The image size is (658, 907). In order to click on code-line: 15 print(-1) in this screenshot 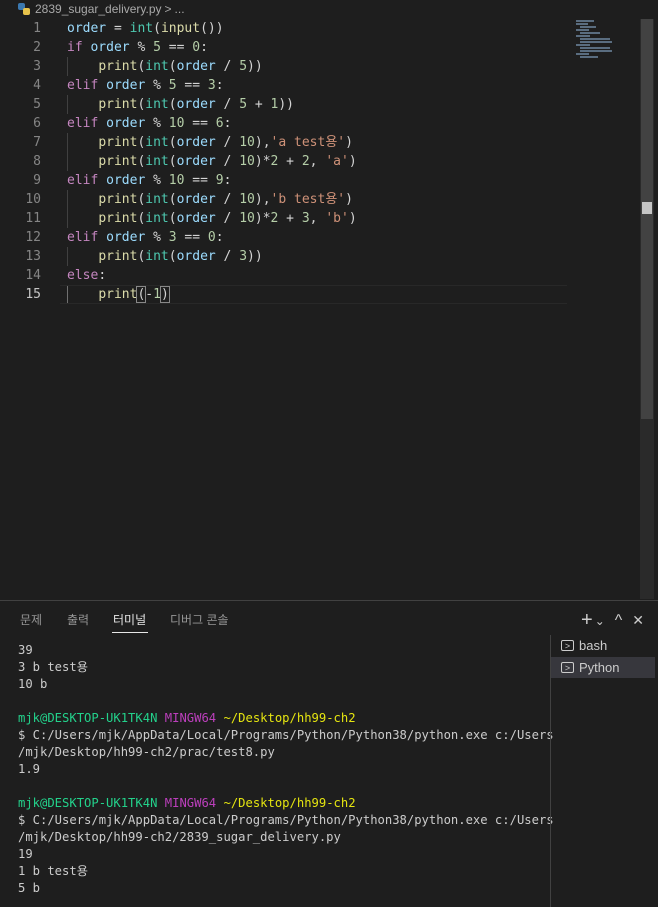, I will do `click(320, 294)`.